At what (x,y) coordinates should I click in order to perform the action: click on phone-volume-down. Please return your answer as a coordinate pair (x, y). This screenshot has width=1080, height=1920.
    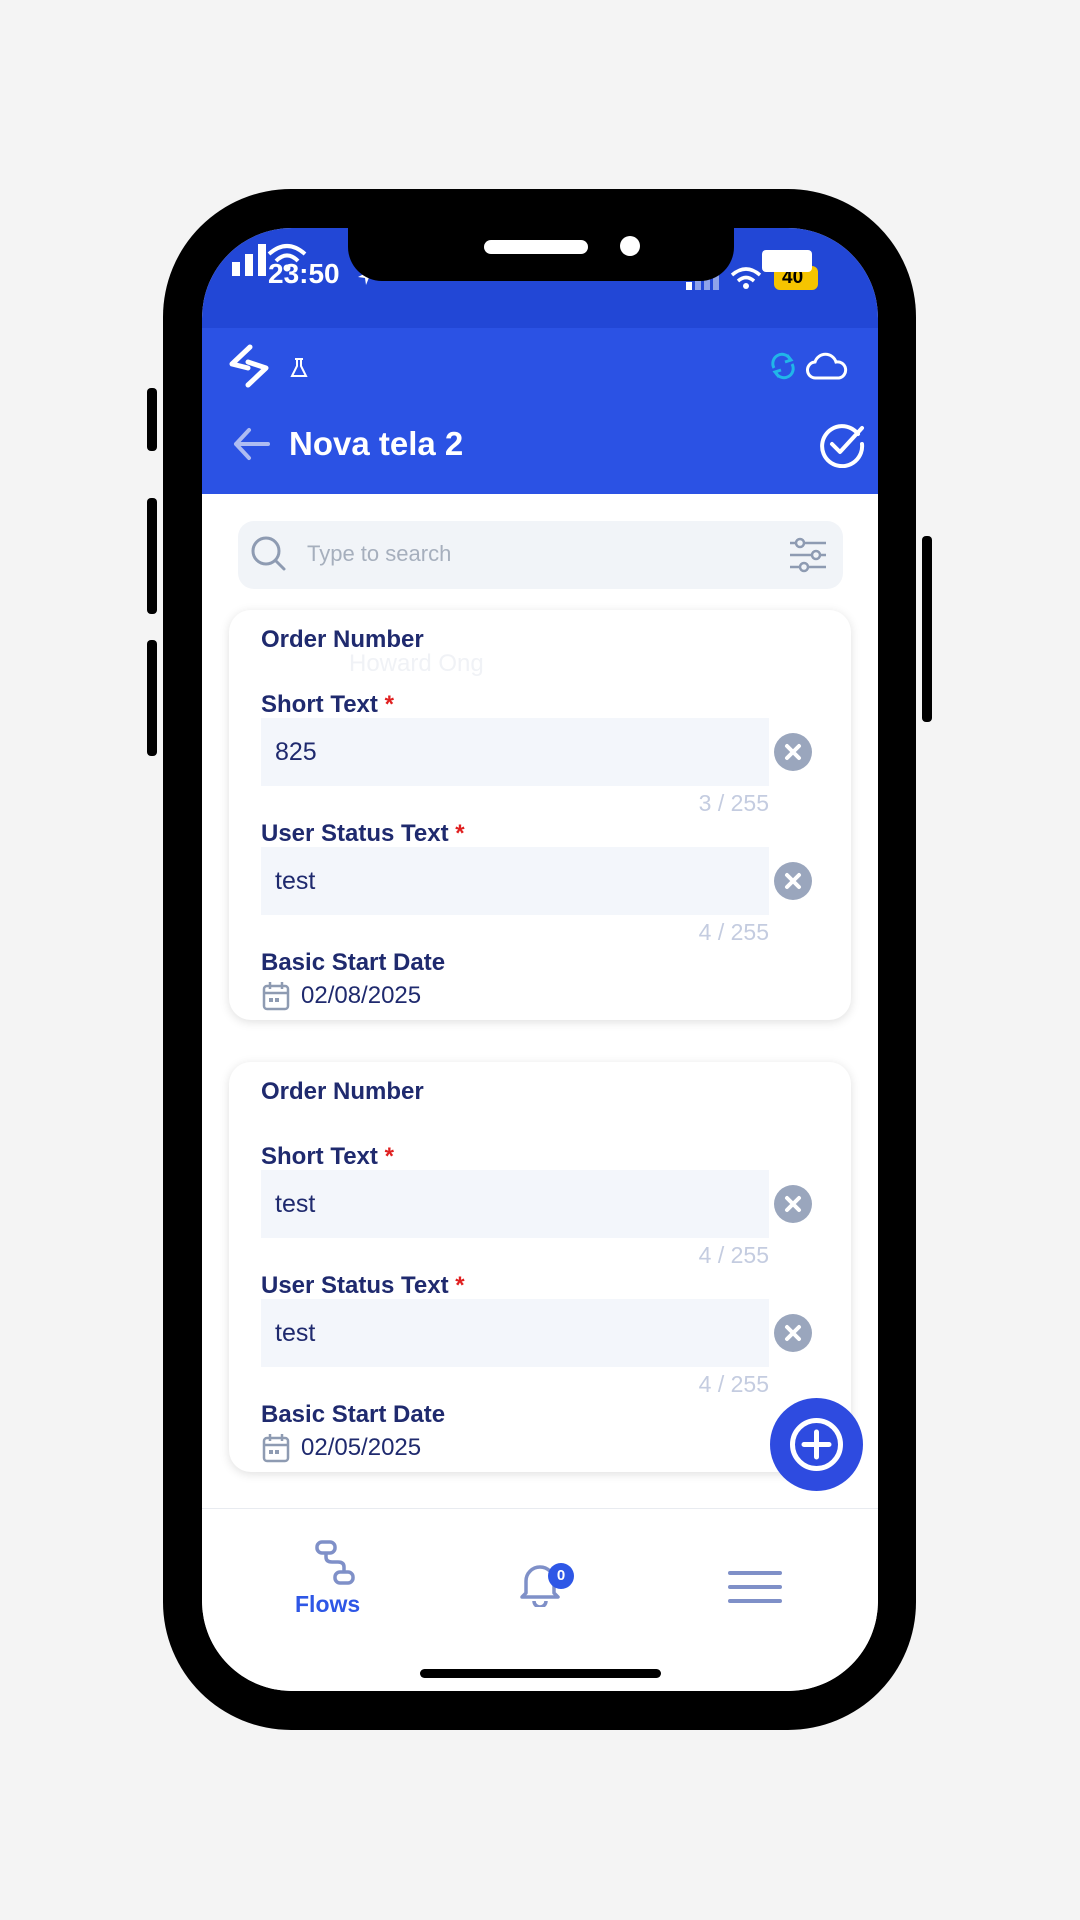
    Looking at the image, I should click on (152, 698).